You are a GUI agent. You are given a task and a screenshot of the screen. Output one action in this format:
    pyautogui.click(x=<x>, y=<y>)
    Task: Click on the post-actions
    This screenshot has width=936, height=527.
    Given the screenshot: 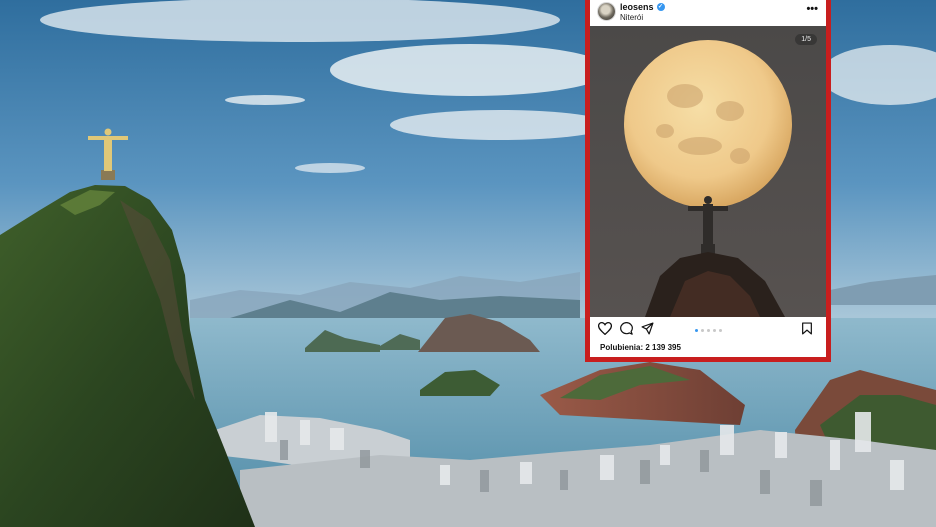 What is the action you would take?
    pyautogui.click(x=708, y=329)
    